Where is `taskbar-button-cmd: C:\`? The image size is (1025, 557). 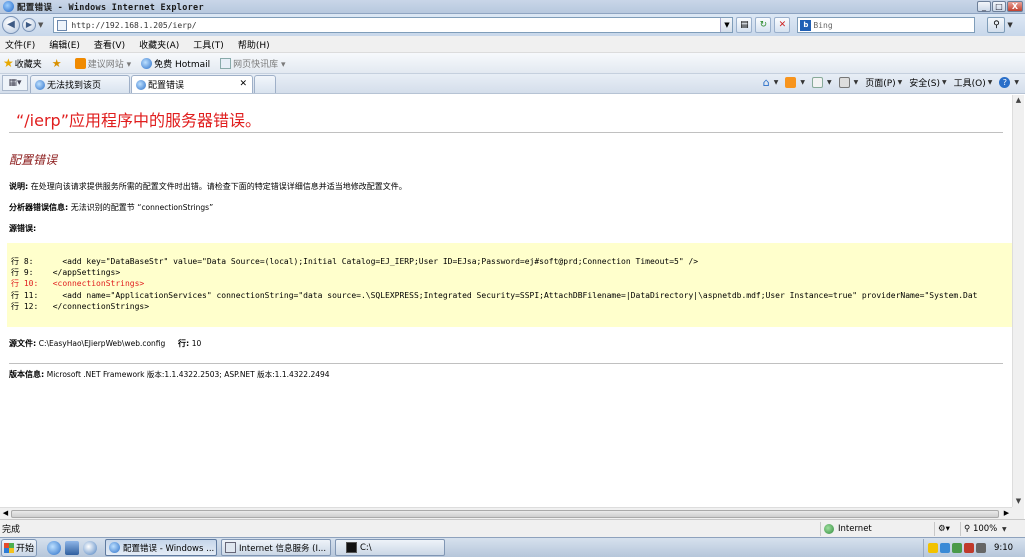
taskbar-button-cmd: C:\ is located at coordinates (390, 547).